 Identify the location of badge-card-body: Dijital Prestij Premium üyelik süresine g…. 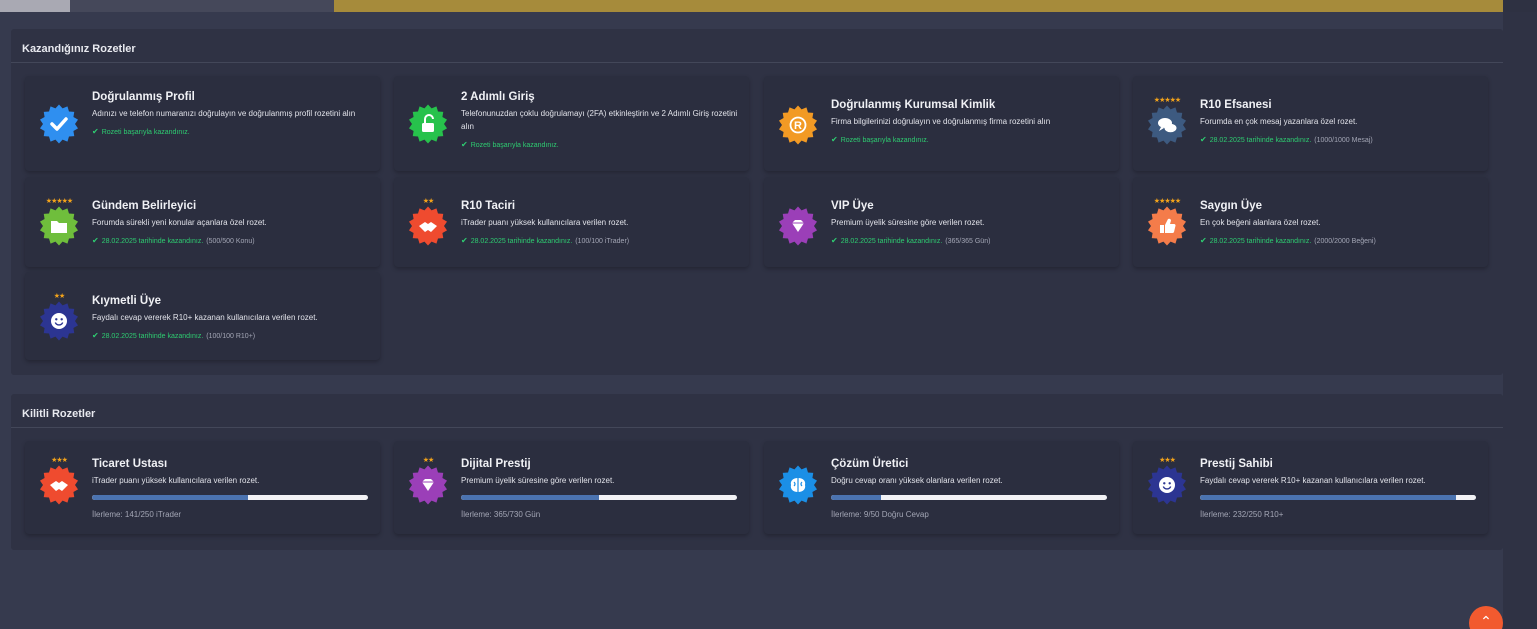
(600, 488).